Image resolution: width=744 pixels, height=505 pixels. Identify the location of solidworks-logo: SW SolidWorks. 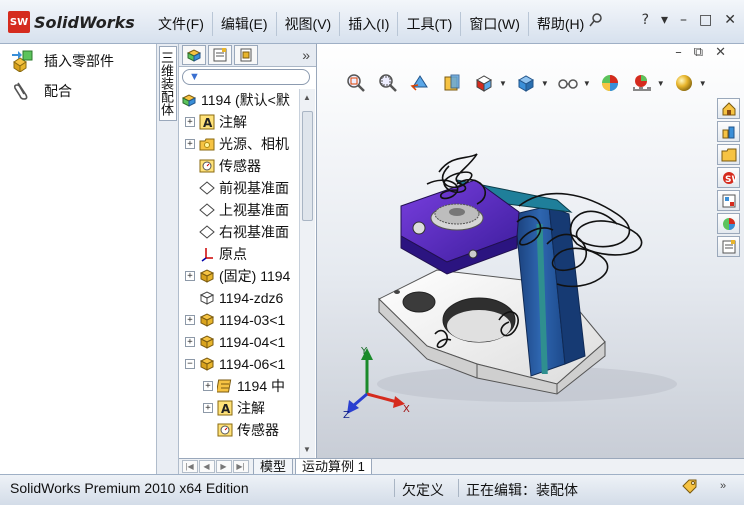
(71, 22).